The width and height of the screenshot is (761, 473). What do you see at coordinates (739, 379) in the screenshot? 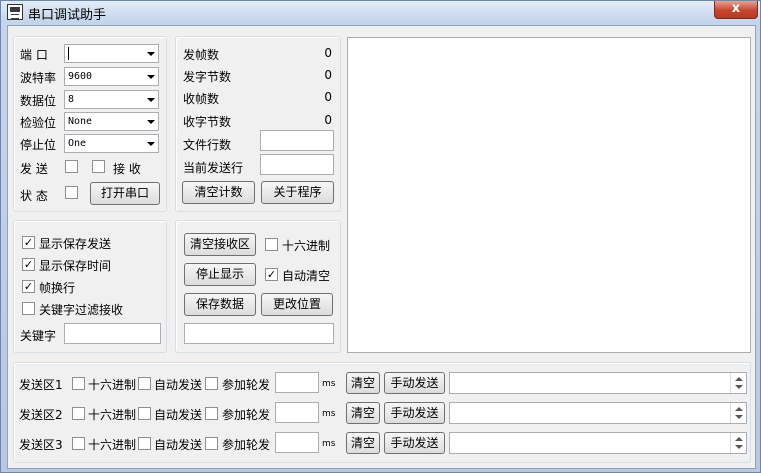
I see `arrow-up-icon` at bounding box center [739, 379].